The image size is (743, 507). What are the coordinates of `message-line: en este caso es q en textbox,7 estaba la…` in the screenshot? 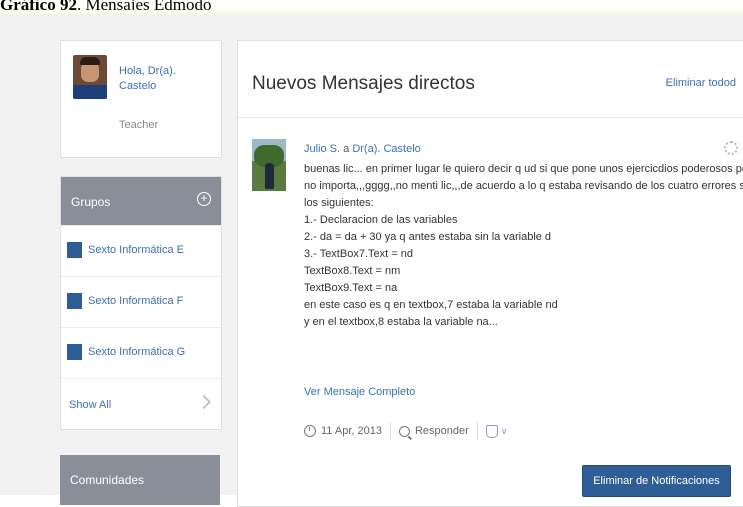 It's located at (431, 305).